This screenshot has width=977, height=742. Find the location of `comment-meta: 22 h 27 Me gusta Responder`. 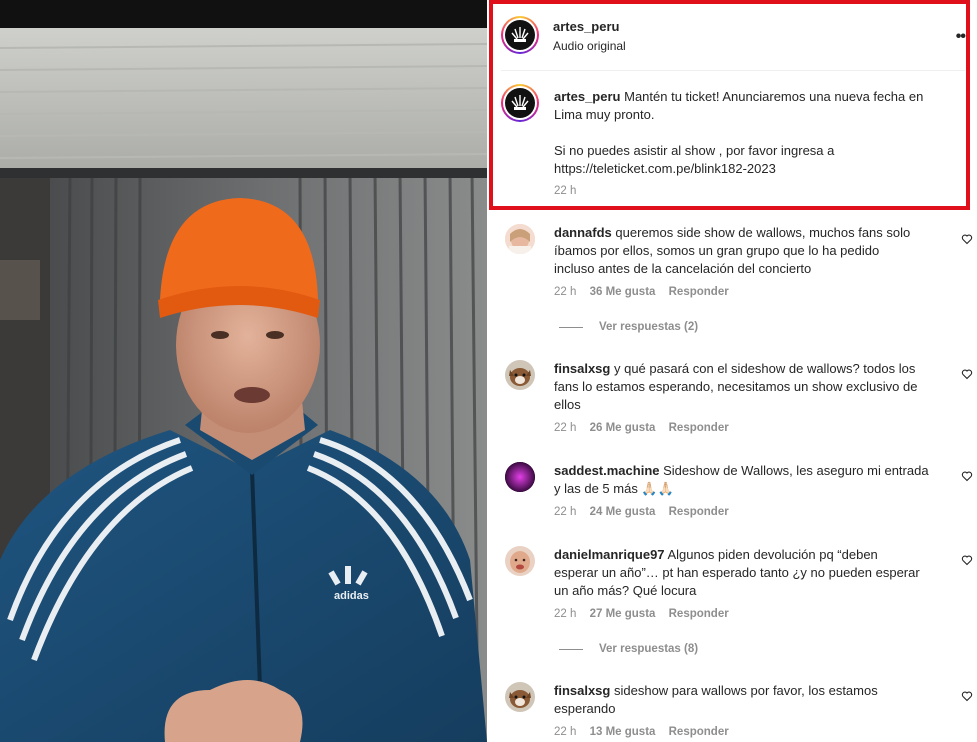

comment-meta: 22 h 27 Me gusta Responder is located at coordinates (646, 614).